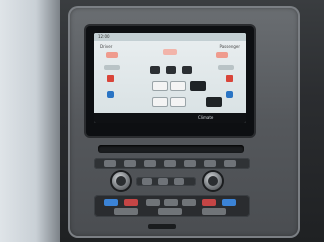 Image resolution: width=324 pixels, height=242 pixels. What do you see at coordinates (162, 226) in the screenshot?
I see `bottom-slot` at bounding box center [162, 226].